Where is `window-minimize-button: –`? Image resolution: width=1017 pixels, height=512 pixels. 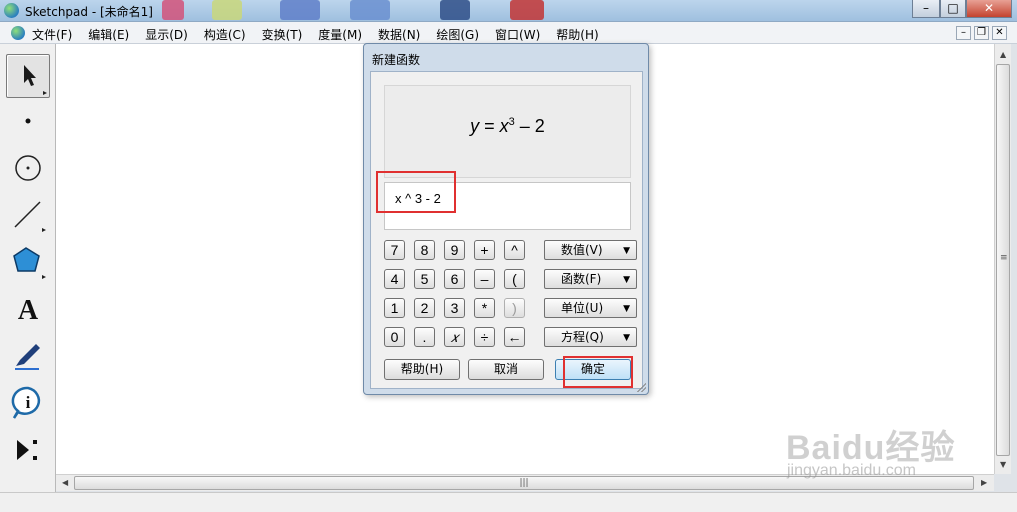
window-minimize-button: – is located at coordinates (926, 9).